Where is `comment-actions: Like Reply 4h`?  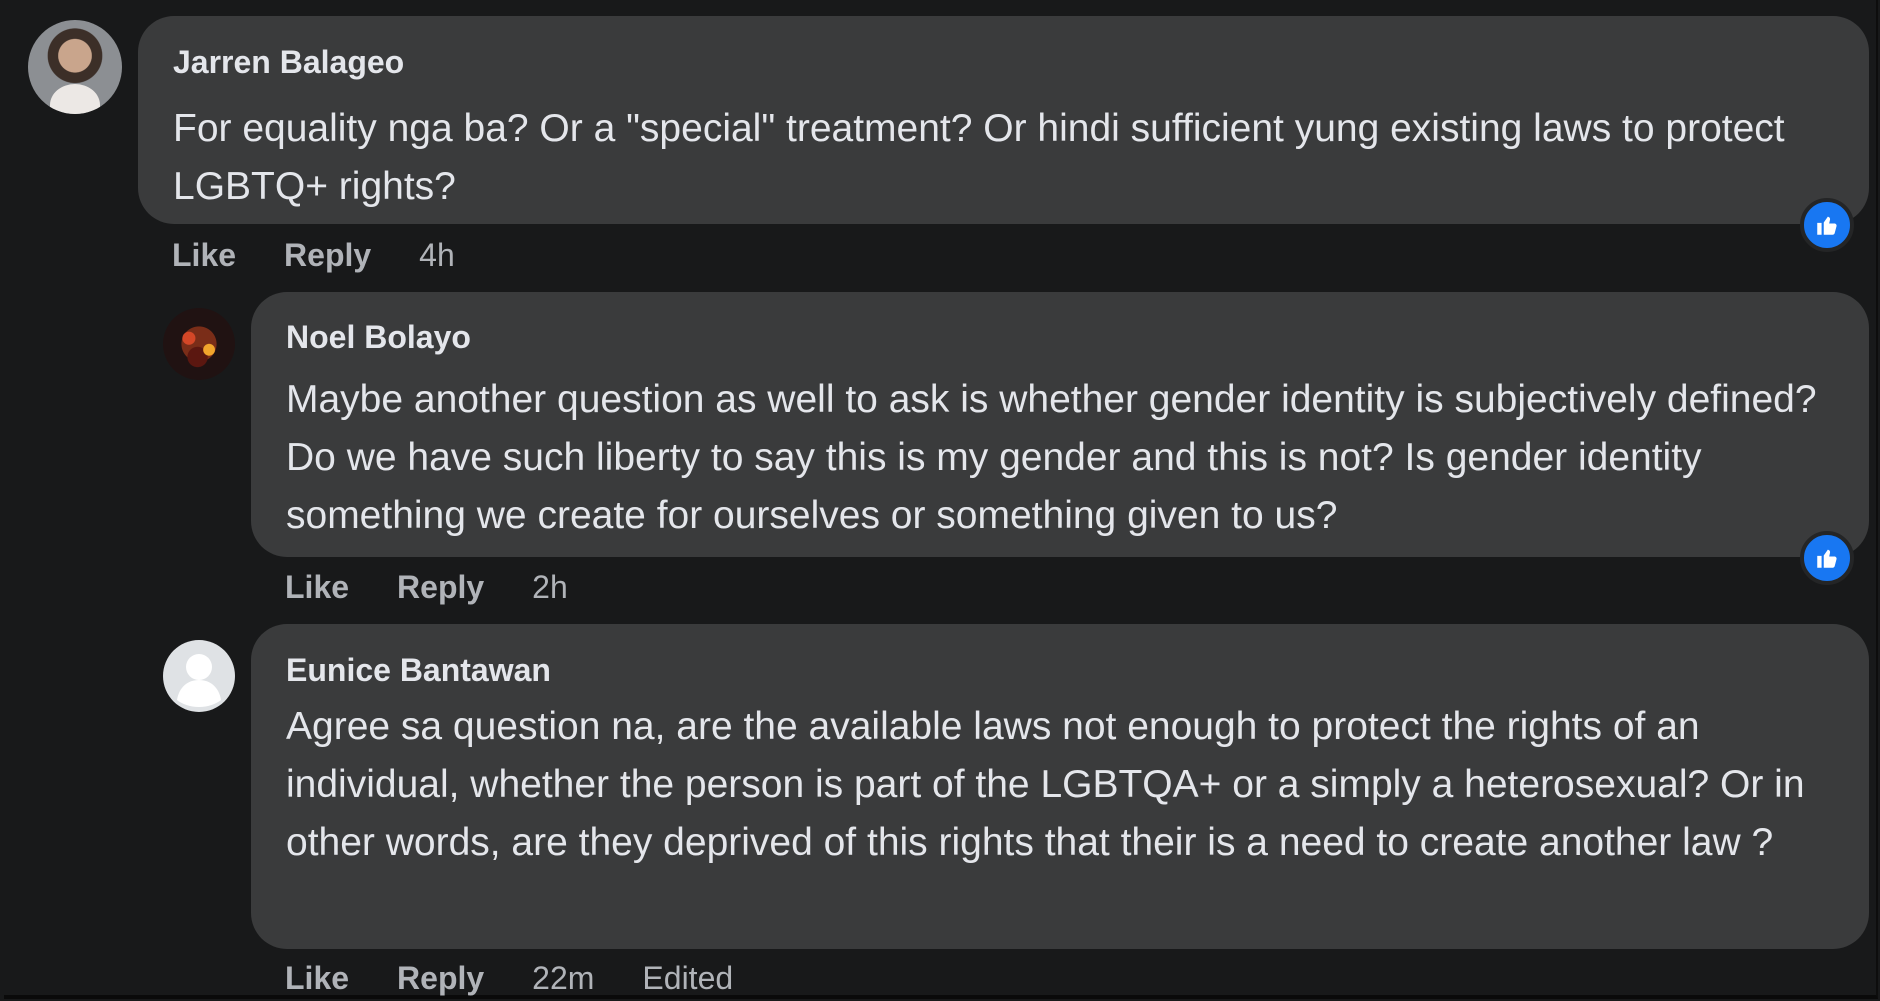
comment-actions: Like Reply 4h is located at coordinates (313, 255).